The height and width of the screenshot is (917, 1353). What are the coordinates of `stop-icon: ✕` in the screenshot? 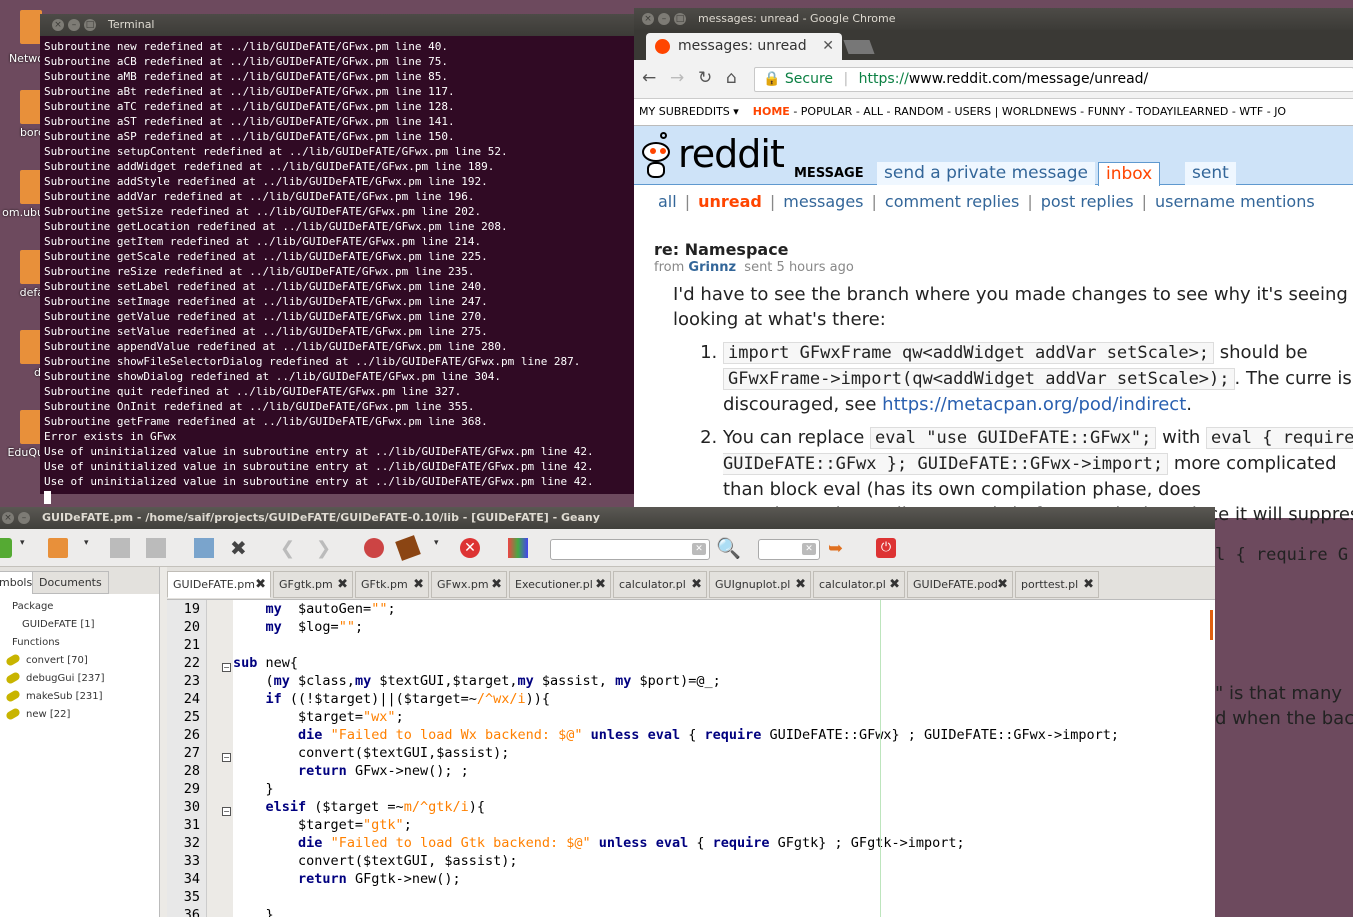 It's located at (470, 548).